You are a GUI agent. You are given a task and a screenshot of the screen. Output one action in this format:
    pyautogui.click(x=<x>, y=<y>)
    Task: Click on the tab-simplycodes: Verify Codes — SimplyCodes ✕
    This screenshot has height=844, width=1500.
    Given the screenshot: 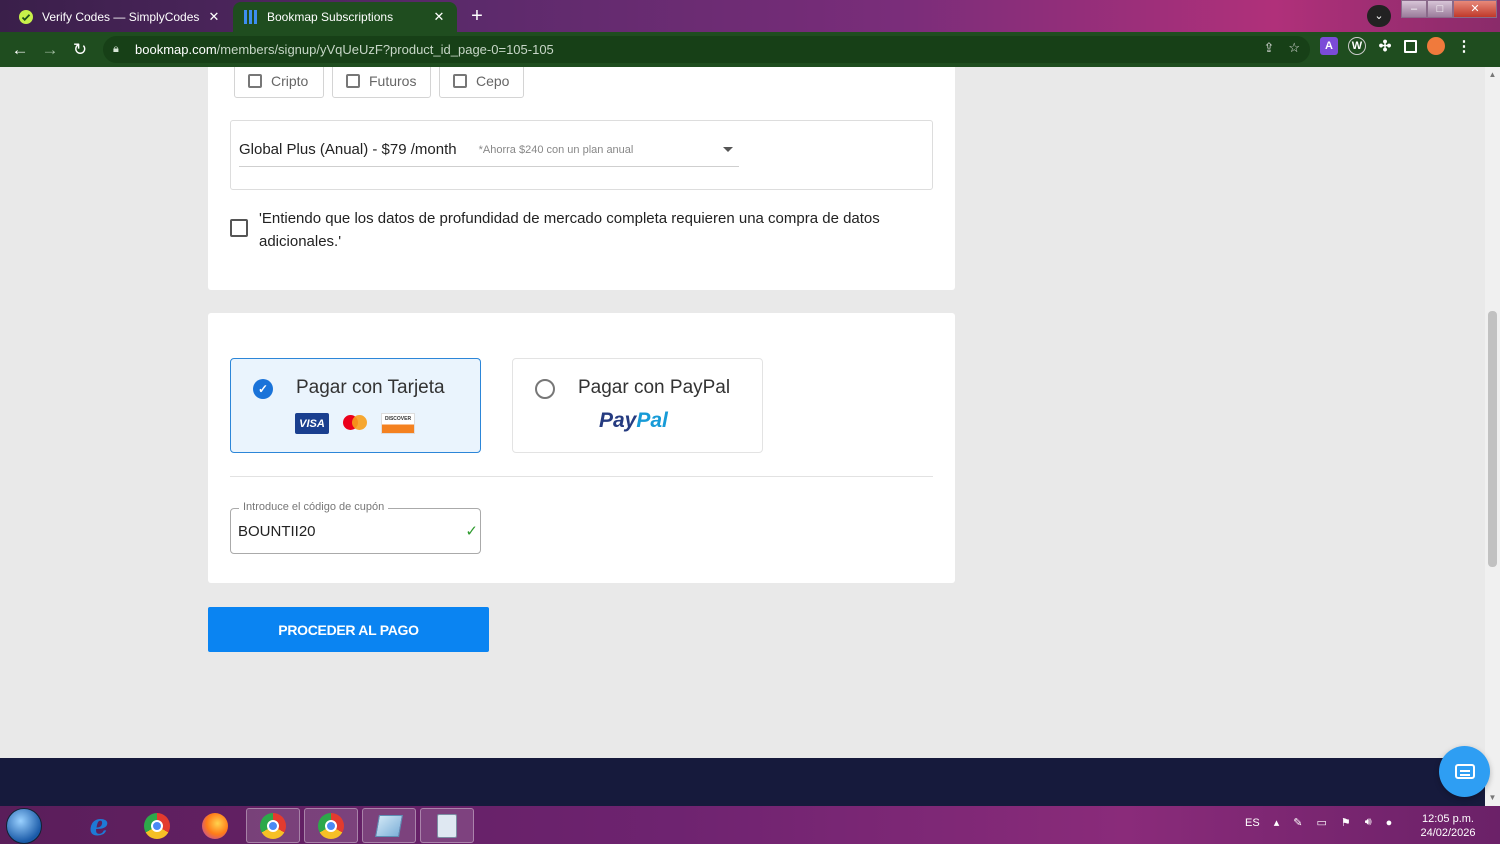 What is the action you would take?
    pyautogui.click(x=120, y=17)
    